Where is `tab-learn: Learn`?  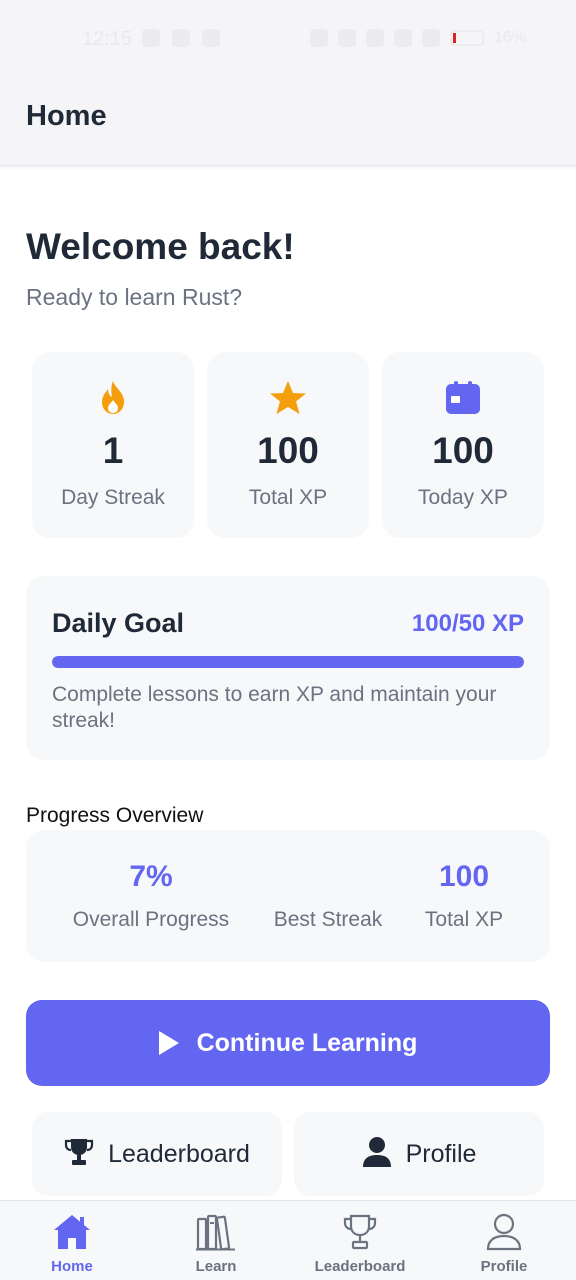
tab-learn: Learn is located at coordinates (216, 1240).